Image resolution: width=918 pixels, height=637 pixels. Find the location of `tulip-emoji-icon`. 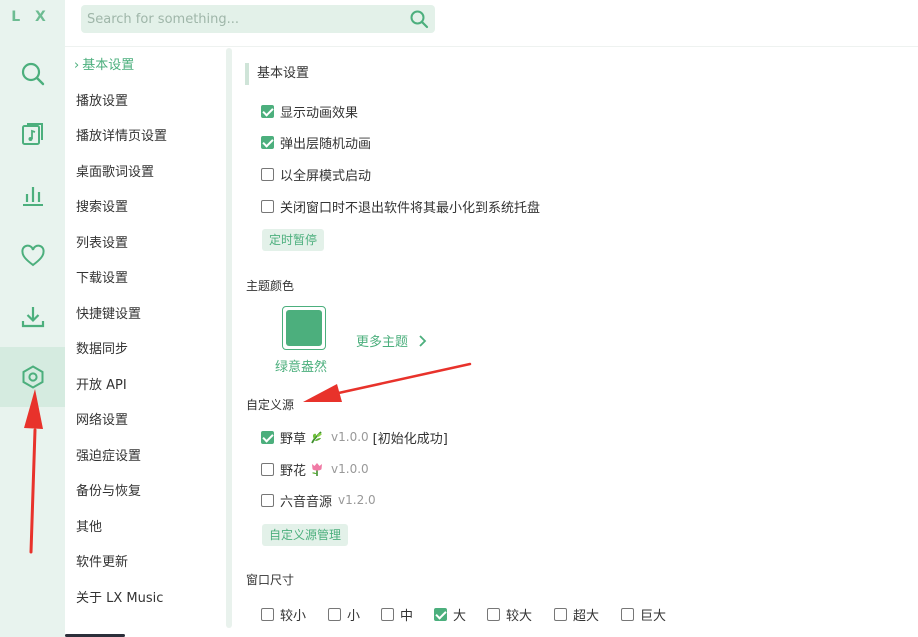

tulip-emoji-icon is located at coordinates (317, 469).